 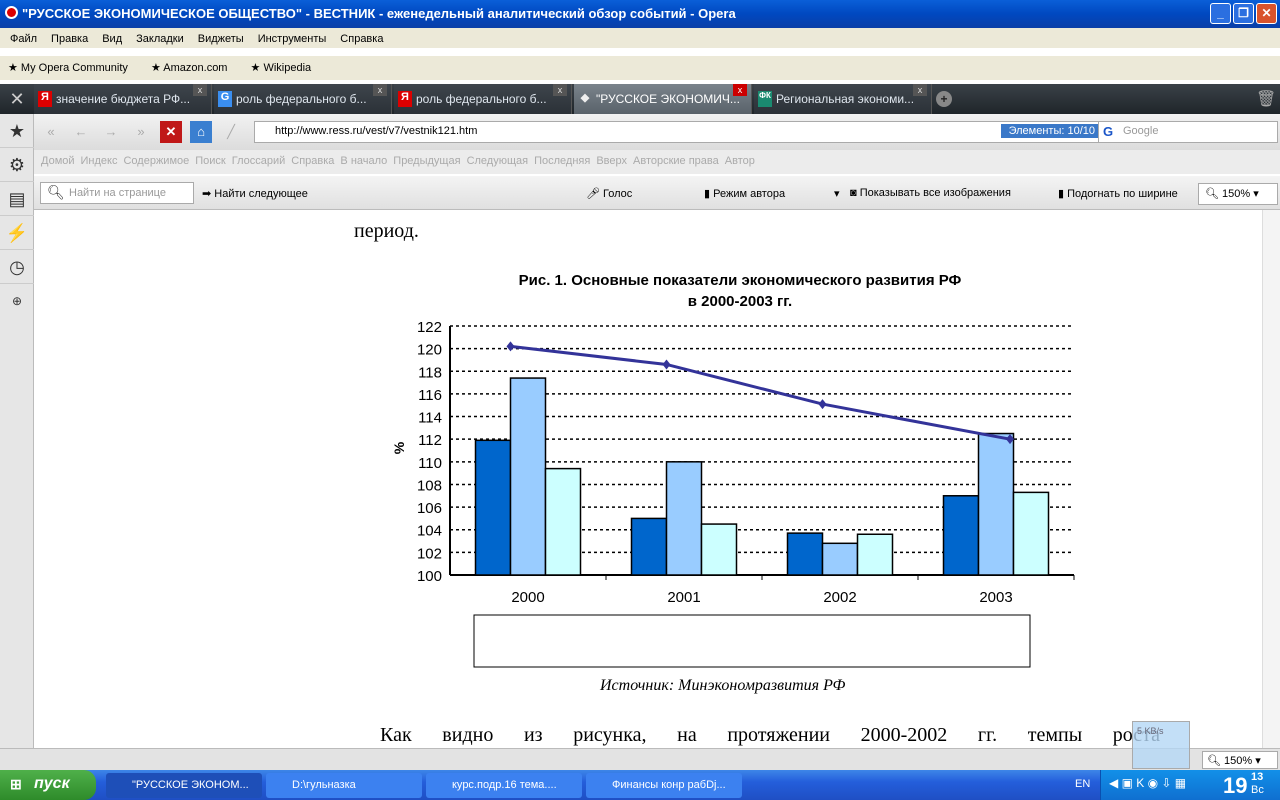 What do you see at coordinates (1150, 731) in the screenshot?
I see `transfer-speed: 5 KB/s` at bounding box center [1150, 731].